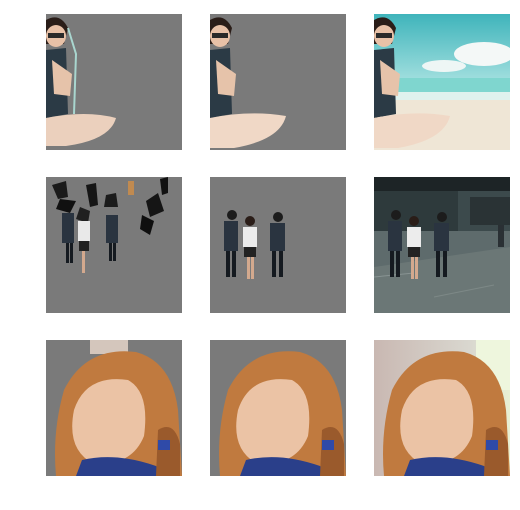 This screenshot has width=520, height=510. I want to click on street-original-photo, so click(442, 245).